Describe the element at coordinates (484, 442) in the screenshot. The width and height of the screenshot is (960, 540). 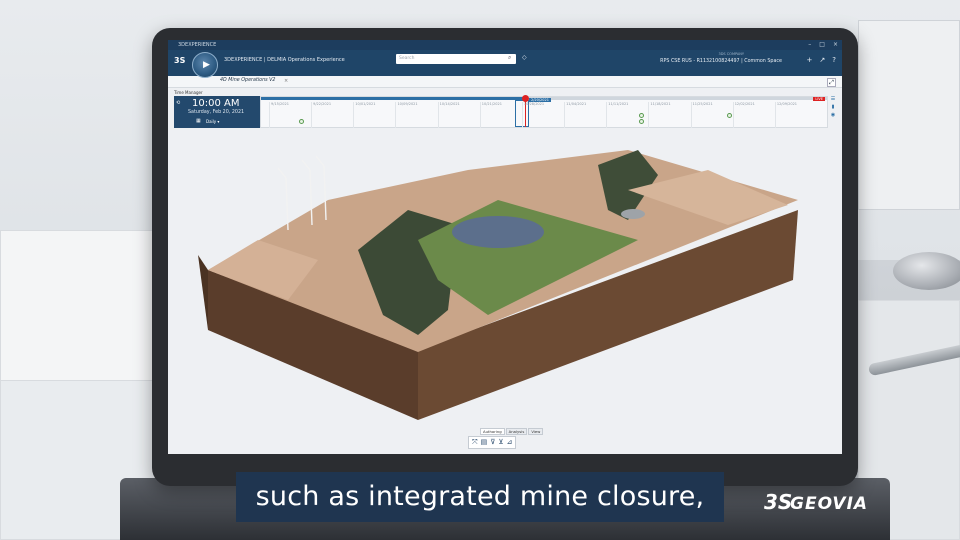
I see `grid-tool-icon: ▤` at that location.